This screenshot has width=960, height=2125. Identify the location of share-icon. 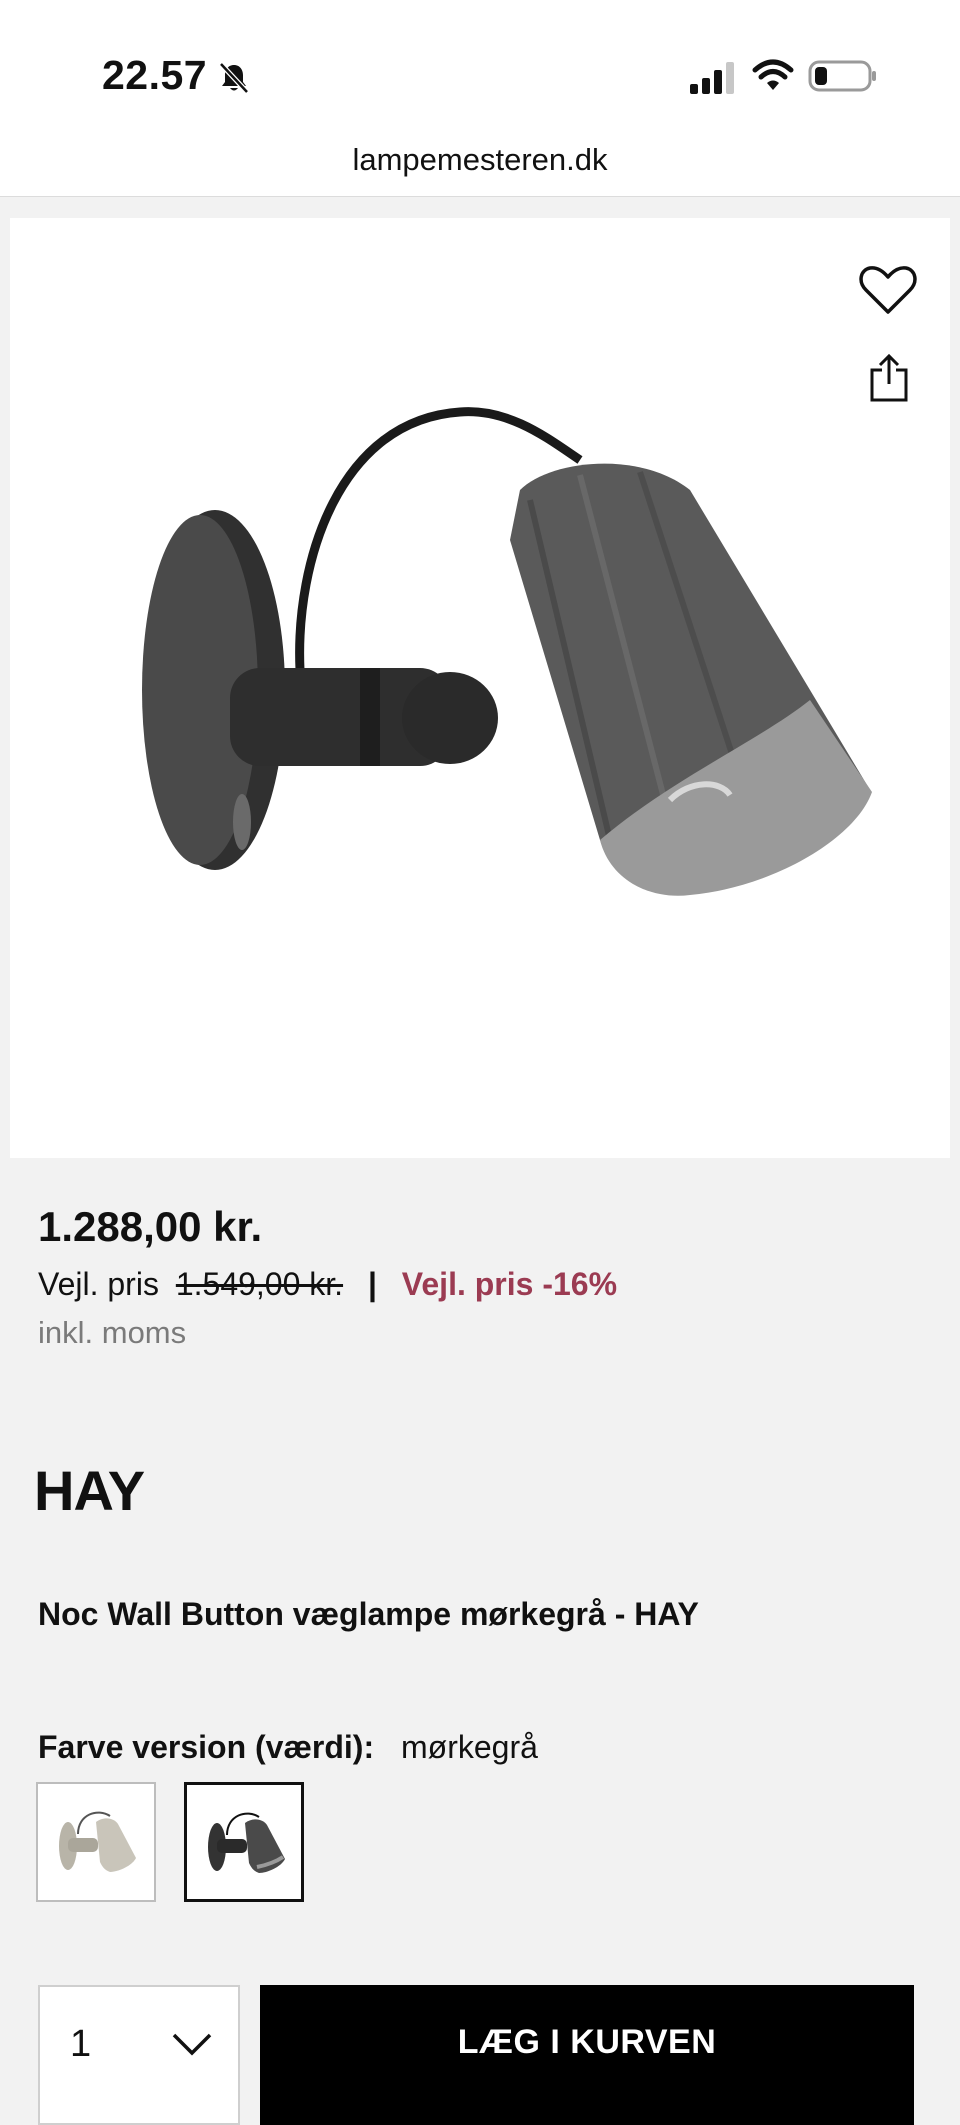
(889, 378).